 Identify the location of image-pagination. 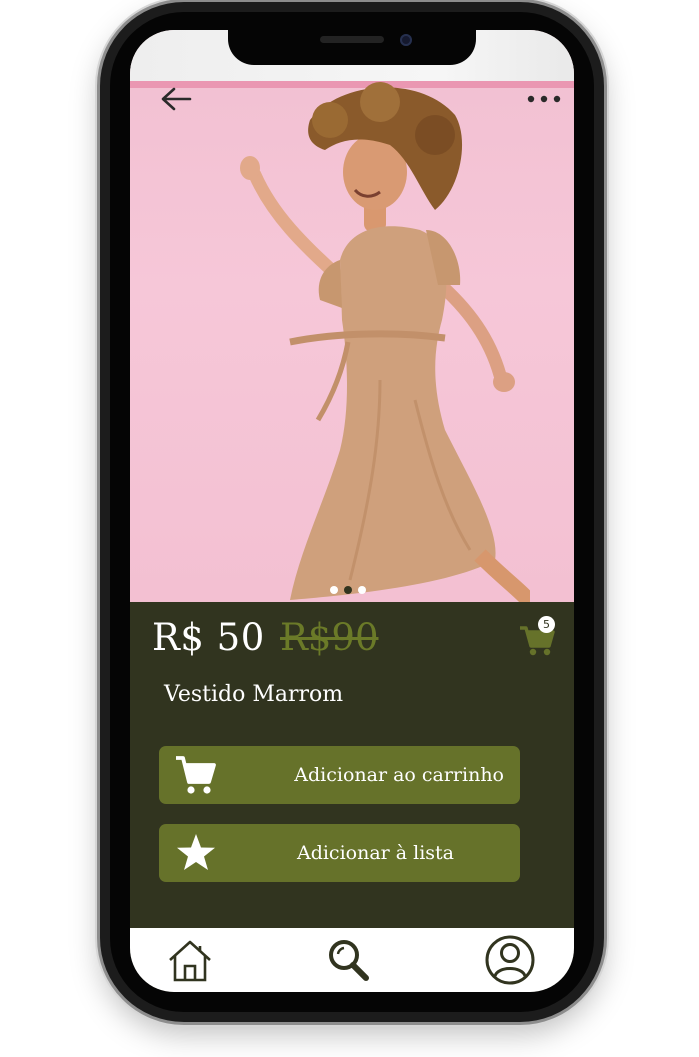
(350, 591).